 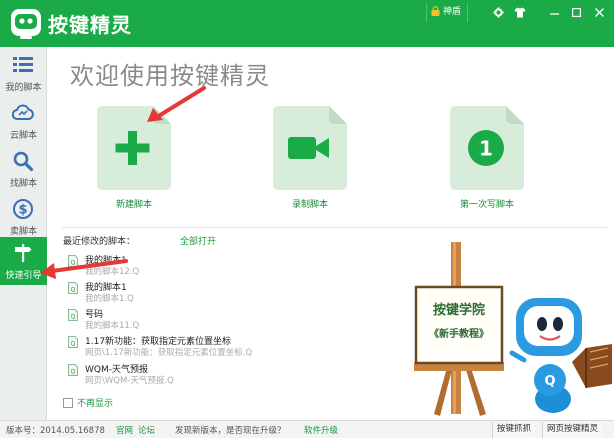 I want to click on recent-script-path: 我的脚本11.Q, so click(x=112, y=326).